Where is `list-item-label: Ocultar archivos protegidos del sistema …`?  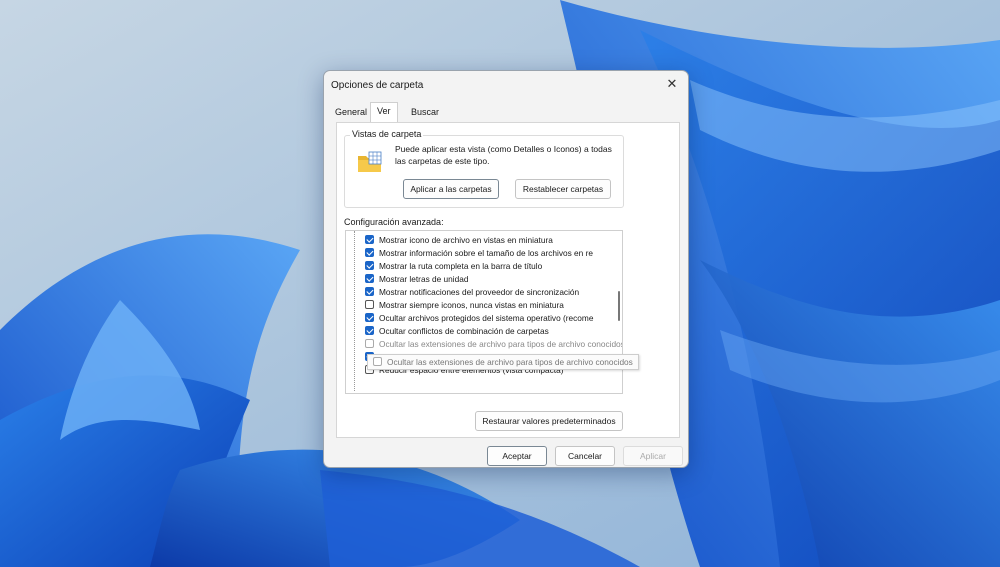 list-item-label: Ocultar archivos protegidos del sistema … is located at coordinates (486, 318).